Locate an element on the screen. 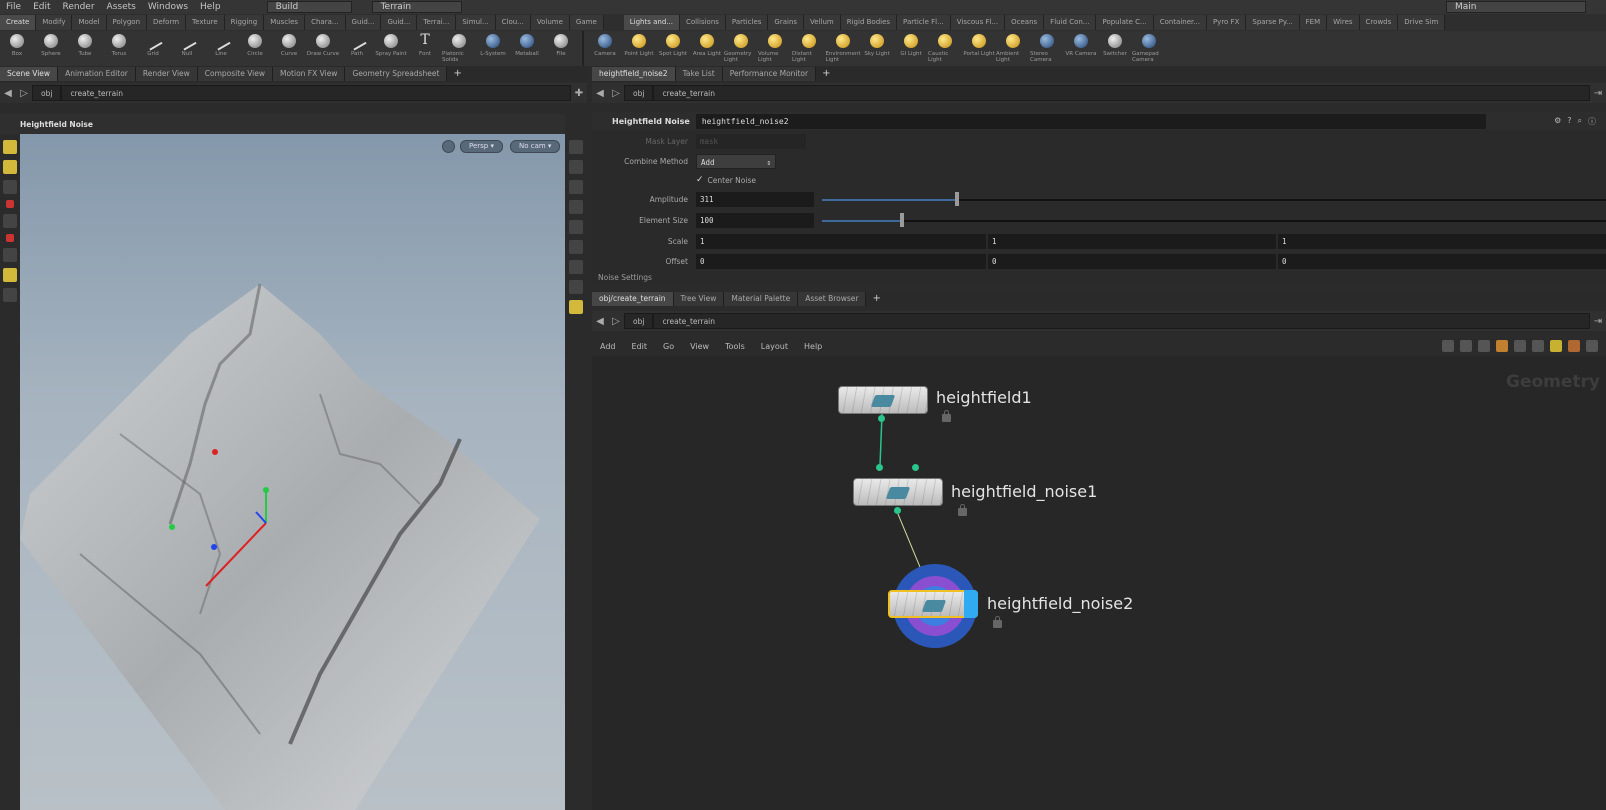 The height and width of the screenshot is (810, 1606). element-size-field: 100 is located at coordinates (755, 220).